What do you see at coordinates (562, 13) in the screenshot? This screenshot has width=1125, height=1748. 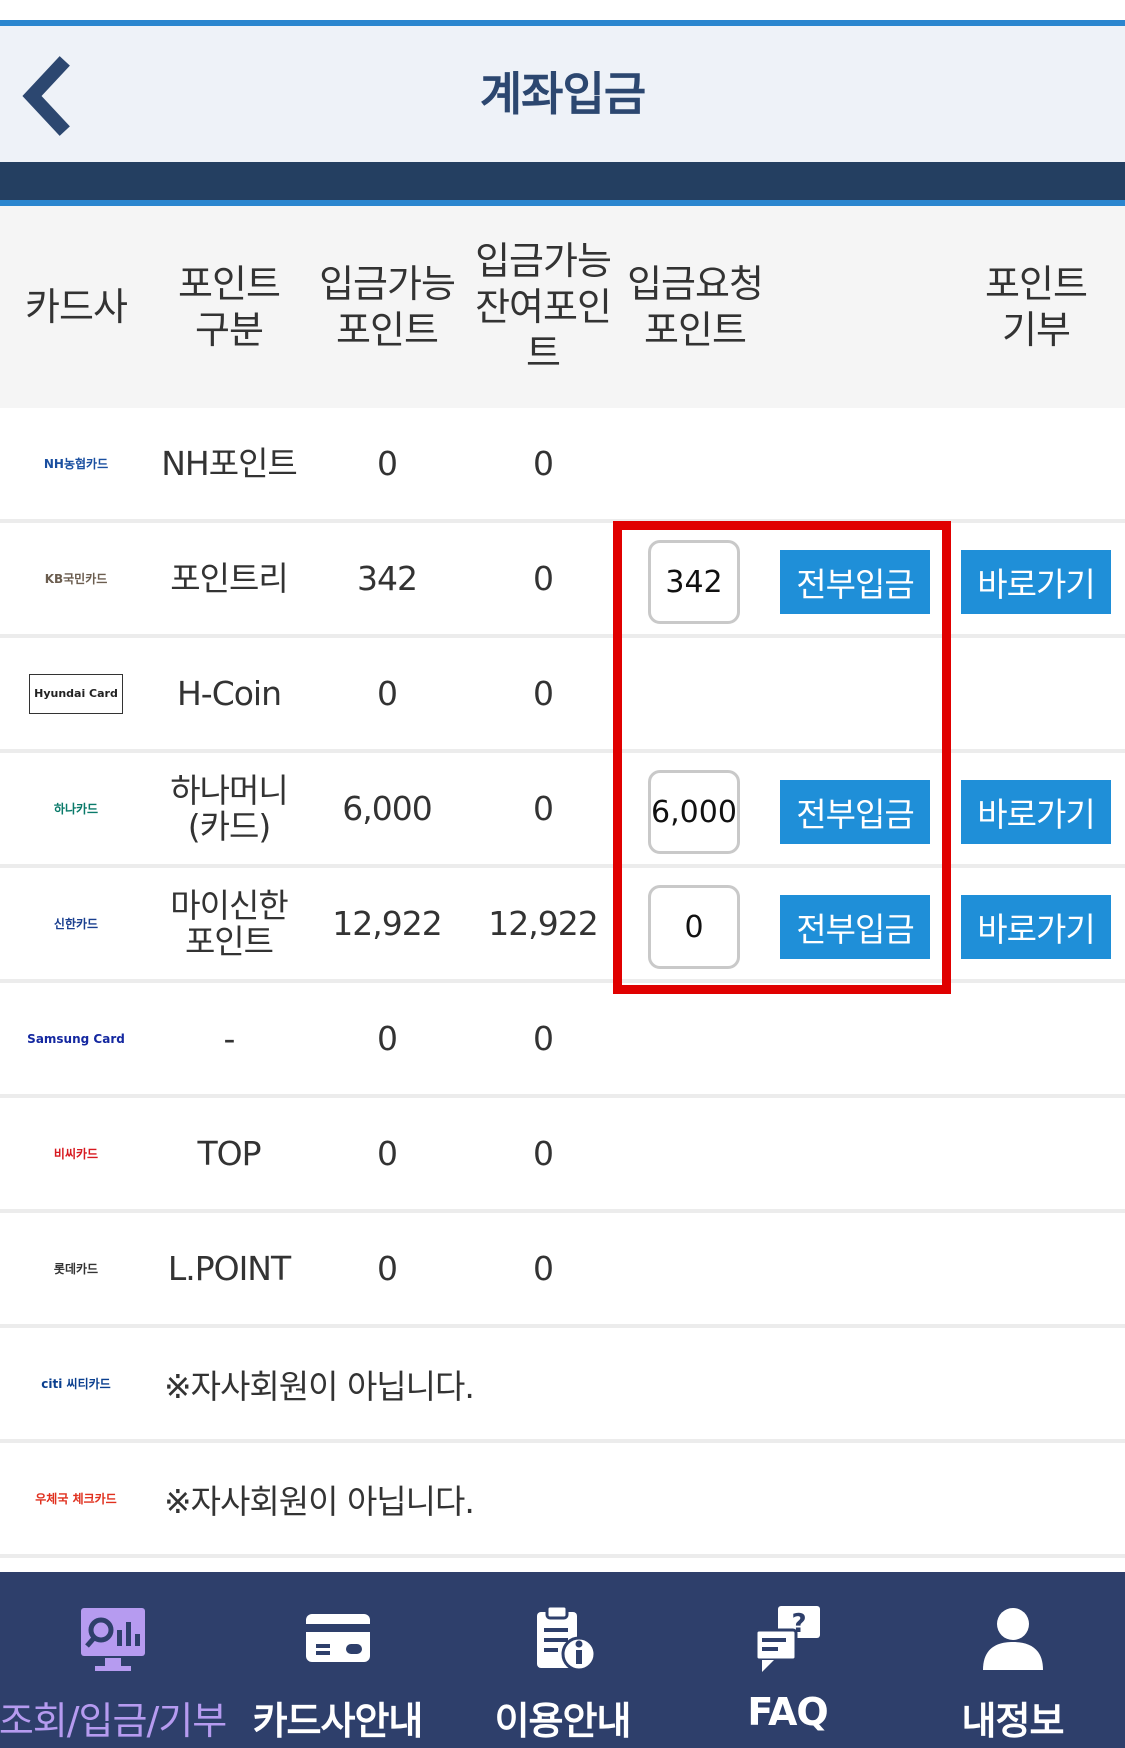 I see `top-accent-line` at bounding box center [562, 13].